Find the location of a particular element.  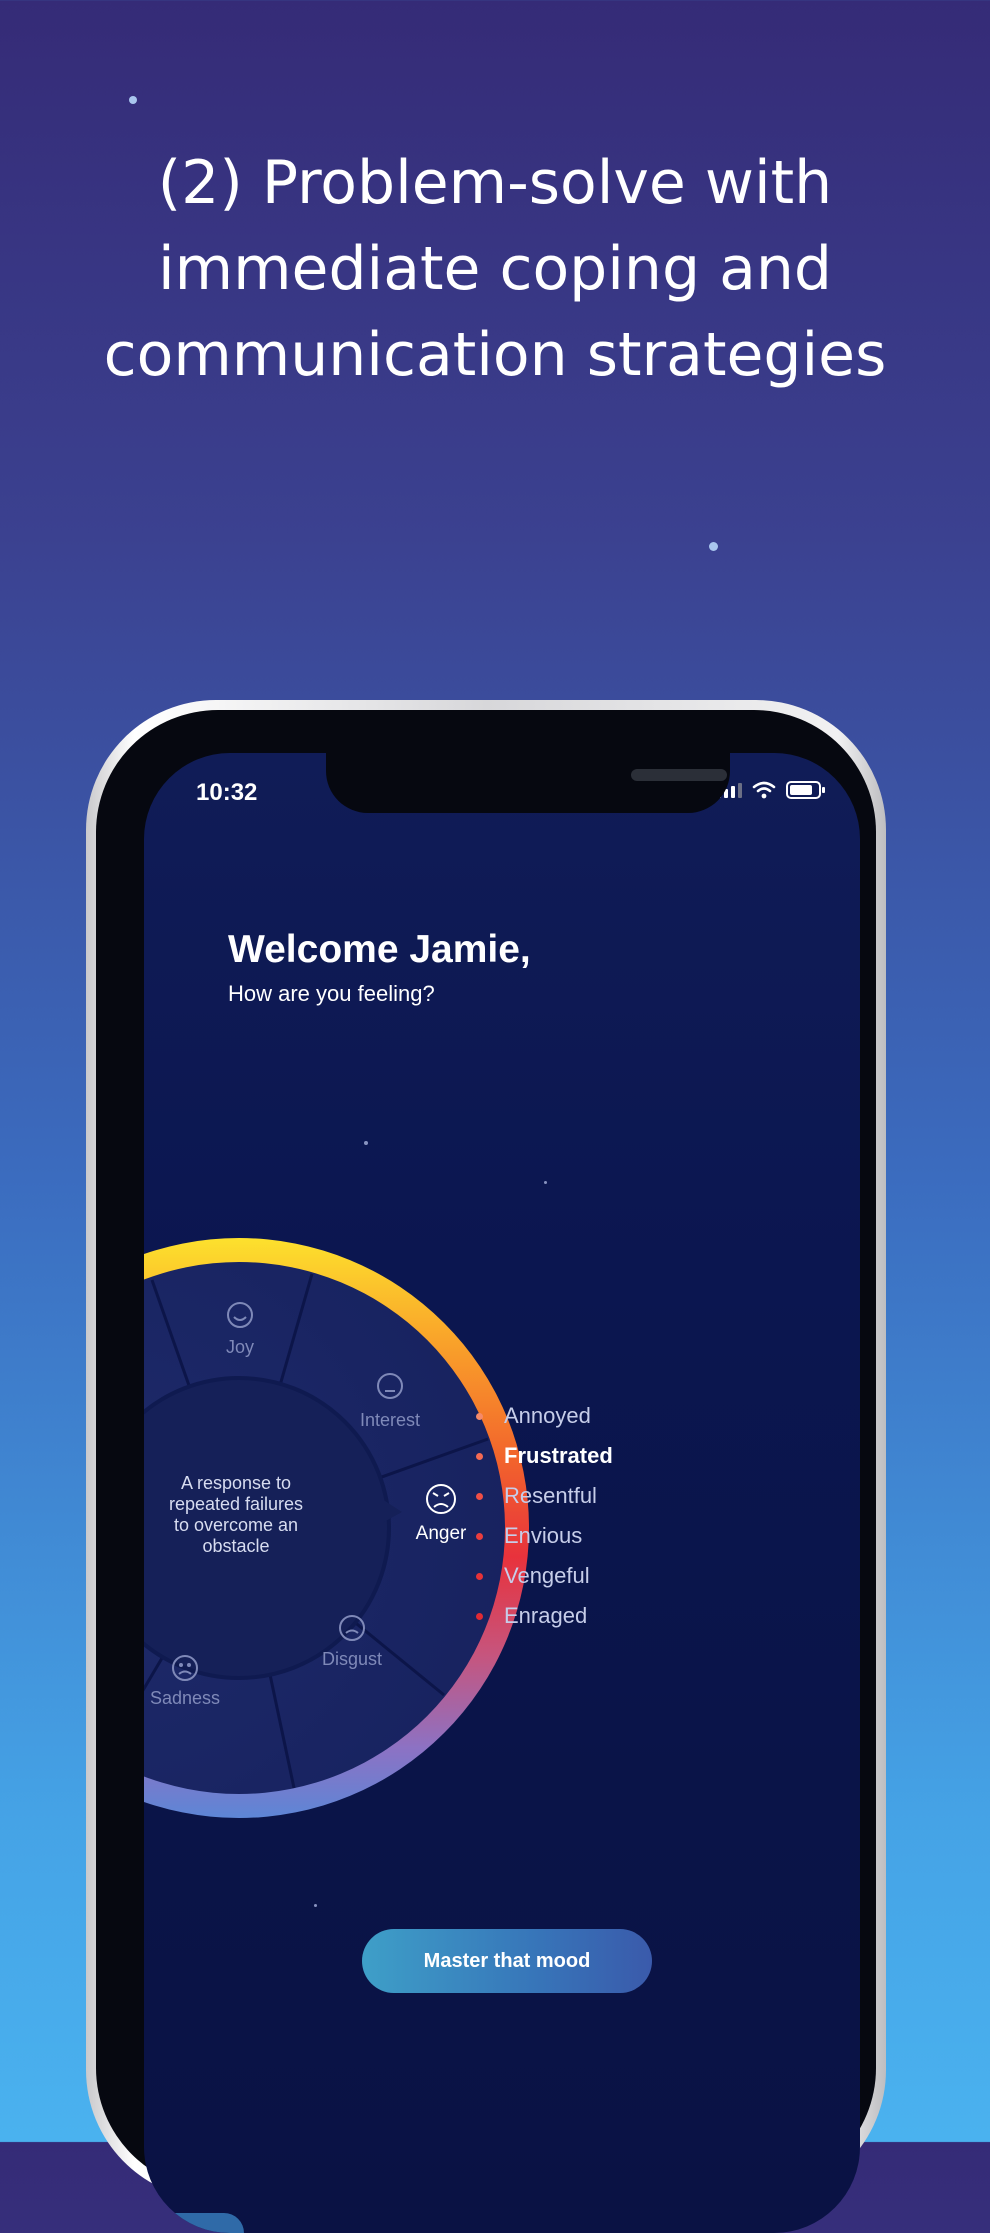

status-icons is located at coordinates (771, 790).